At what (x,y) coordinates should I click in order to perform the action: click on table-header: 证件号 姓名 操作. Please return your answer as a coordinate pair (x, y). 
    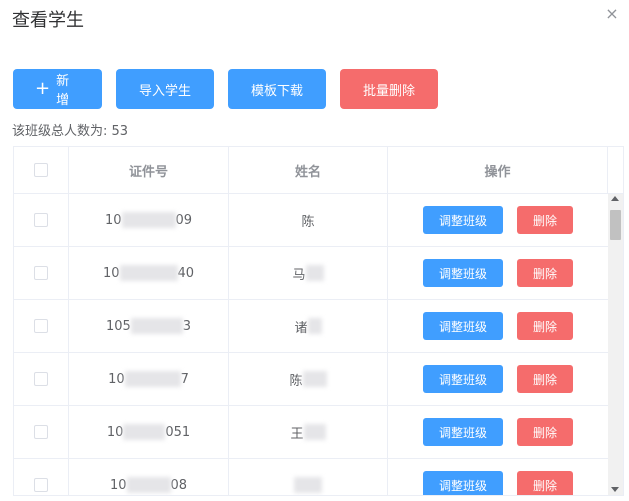
    Looking at the image, I should click on (318, 170).